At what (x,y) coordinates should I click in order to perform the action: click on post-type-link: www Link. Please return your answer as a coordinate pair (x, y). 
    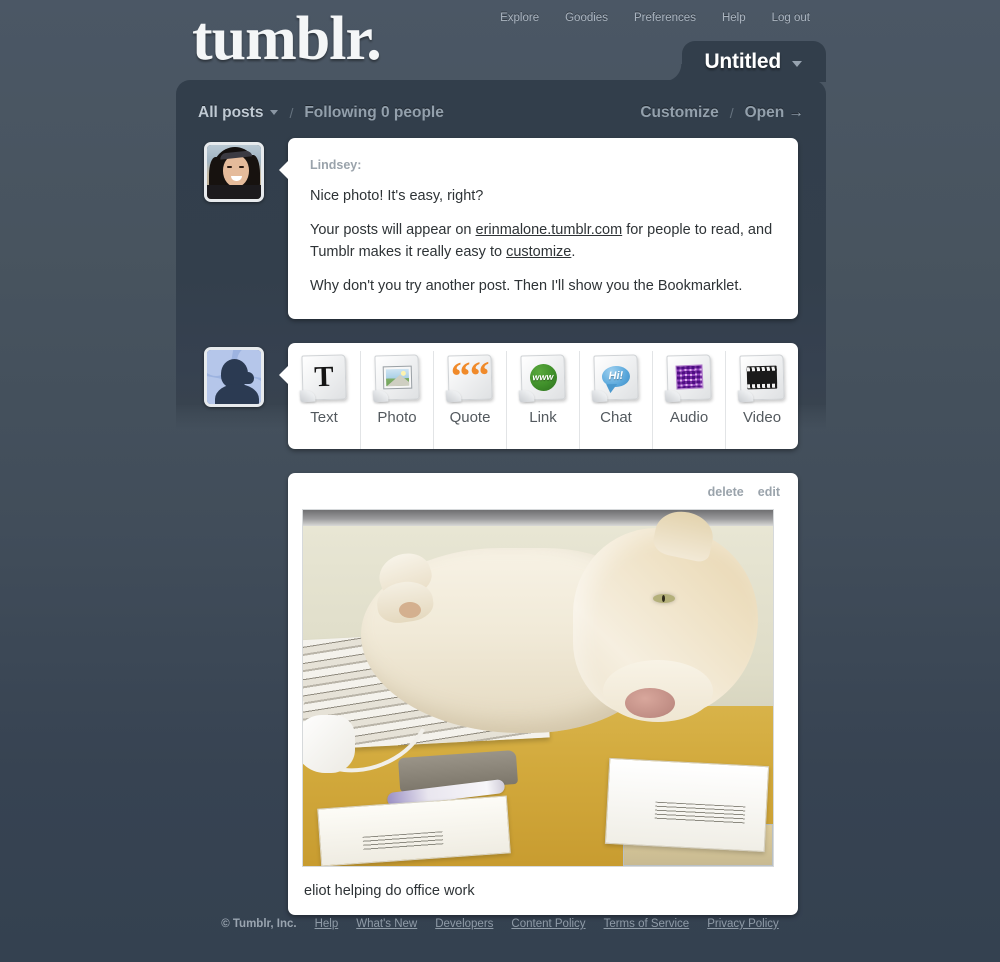
    Looking at the image, I should click on (543, 400).